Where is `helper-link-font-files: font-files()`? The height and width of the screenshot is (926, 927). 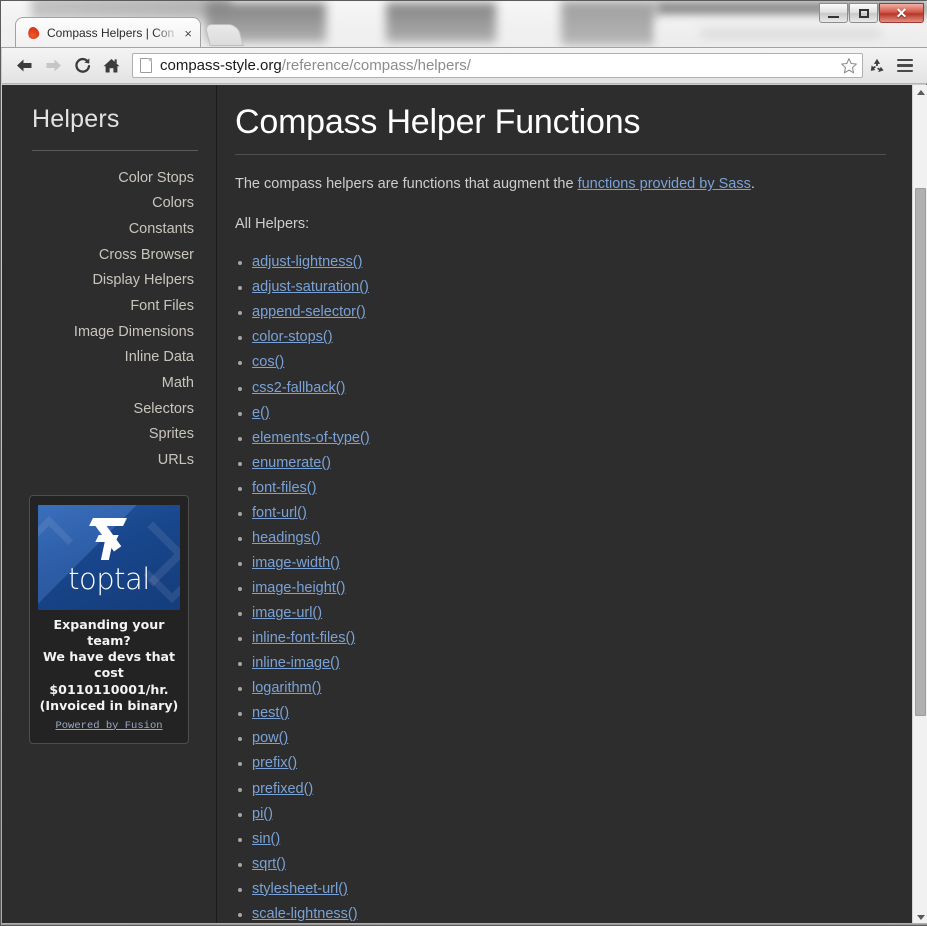
helper-link-font-files: font-files() is located at coordinates (284, 488).